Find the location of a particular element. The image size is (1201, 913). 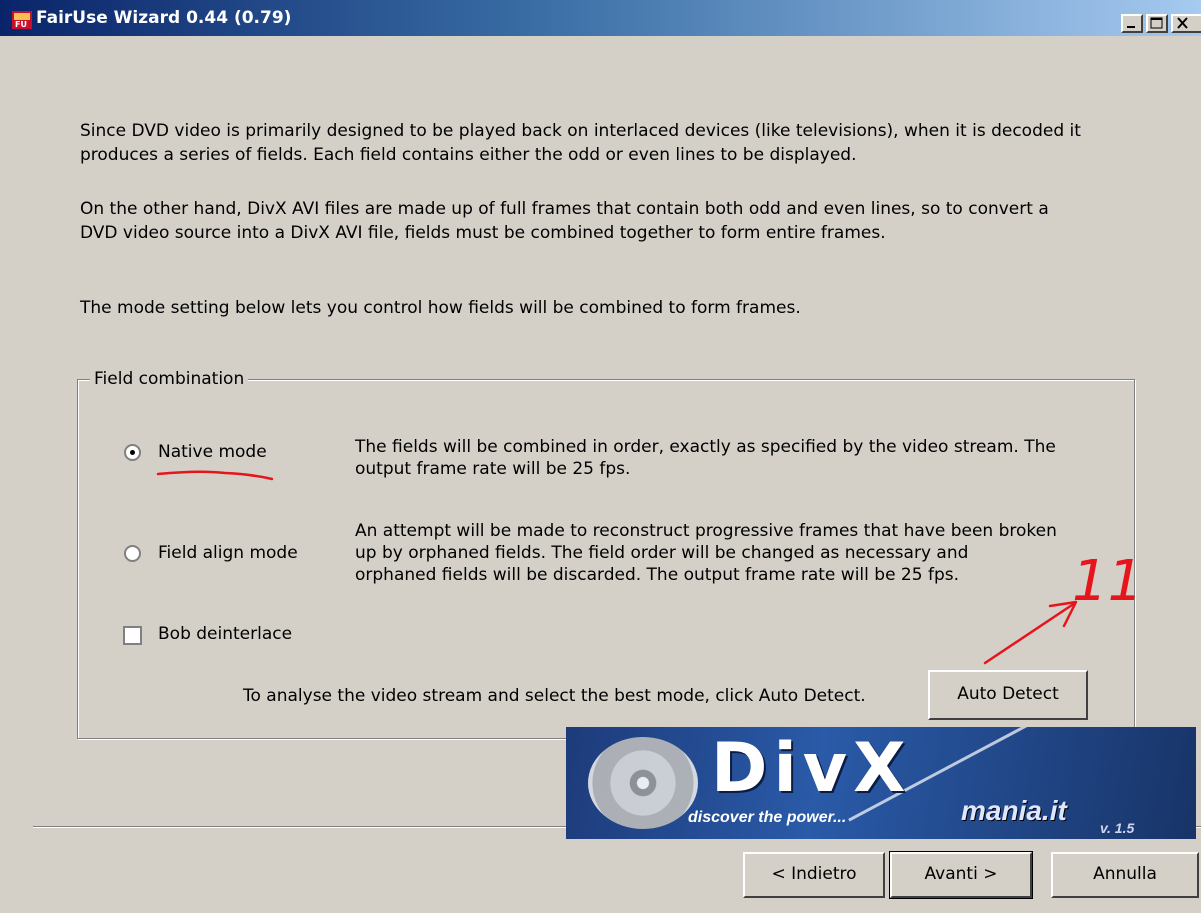

cancel-button: Annulla is located at coordinates (1125, 875).